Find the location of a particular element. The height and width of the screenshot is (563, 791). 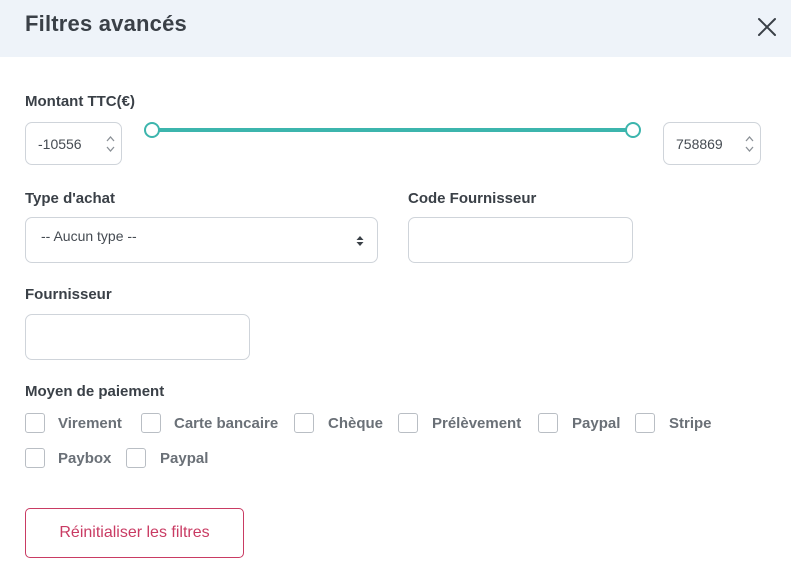

payment-option-label: Stripe is located at coordinates (690, 423).